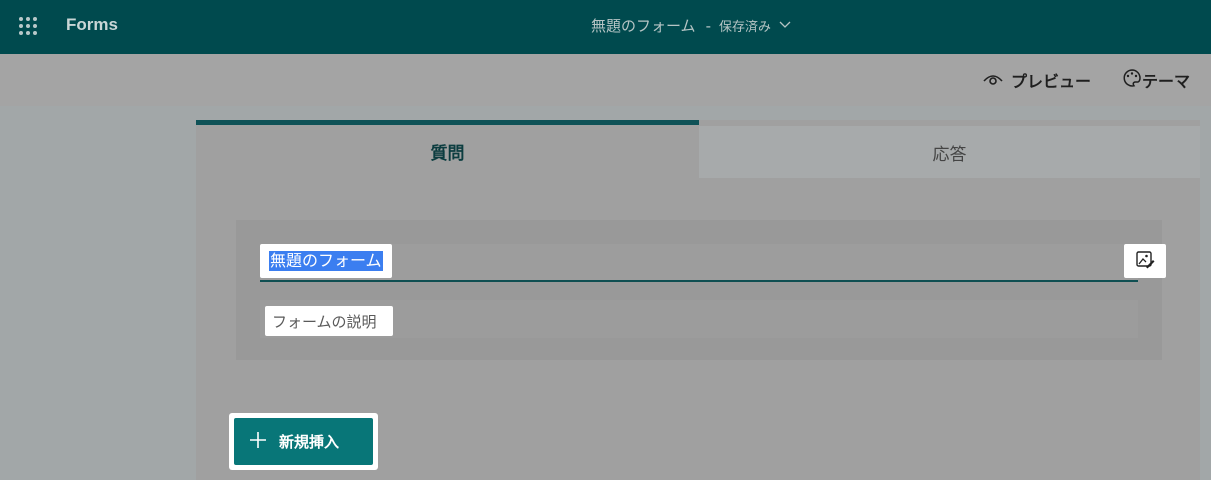 This screenshot has width=1211, height=480. I want to click on save-status: 保存済み, so click(744, 27).